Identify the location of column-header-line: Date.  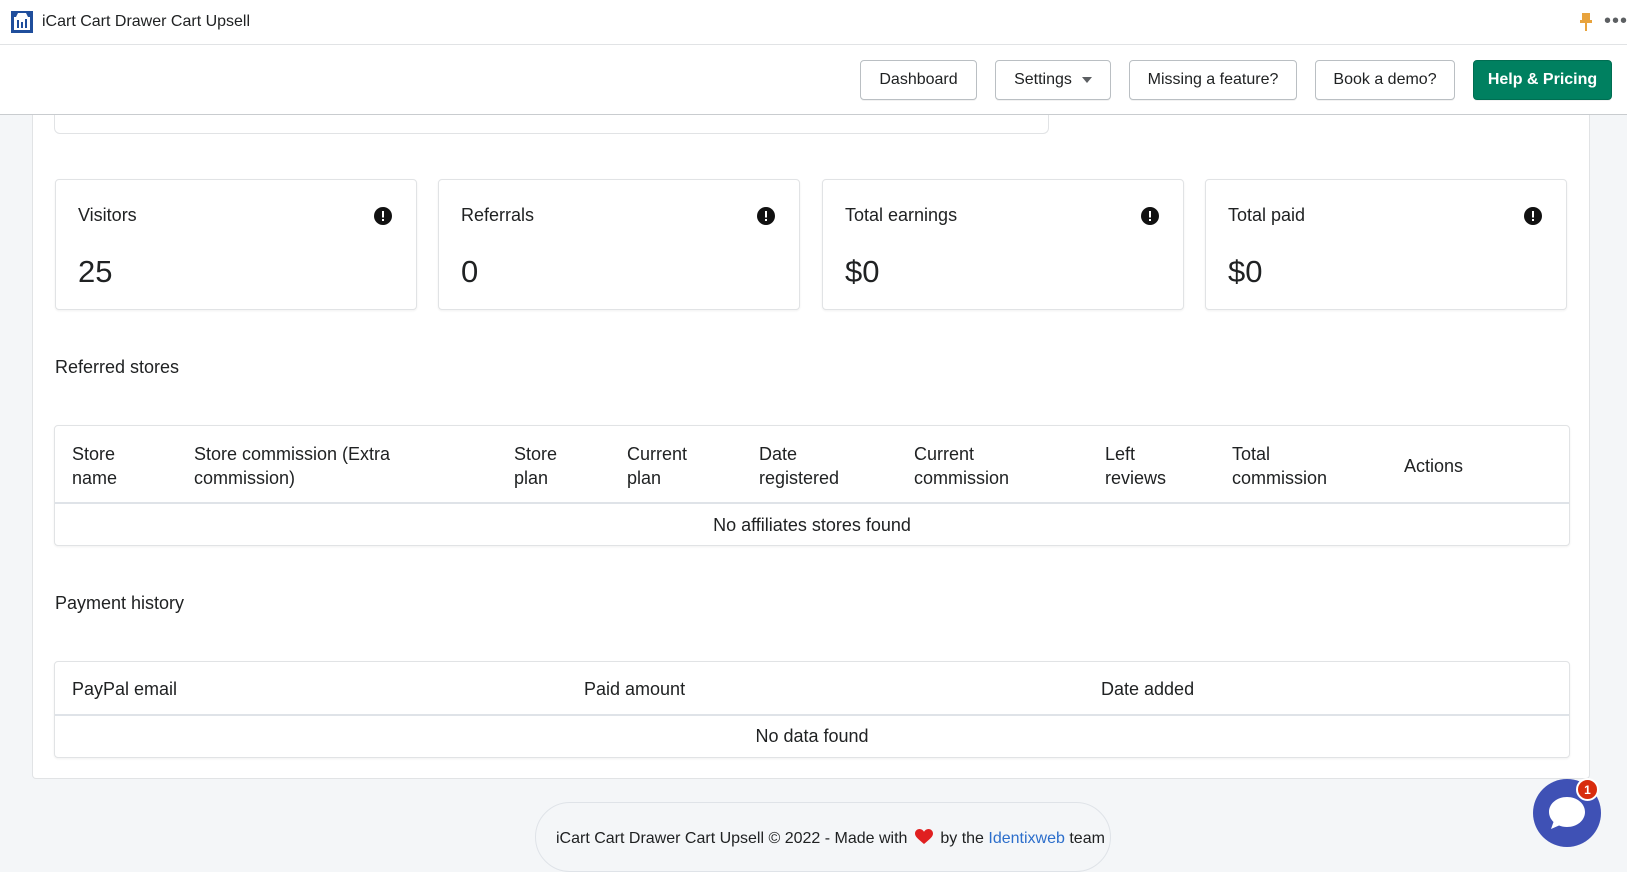
(778, 454).